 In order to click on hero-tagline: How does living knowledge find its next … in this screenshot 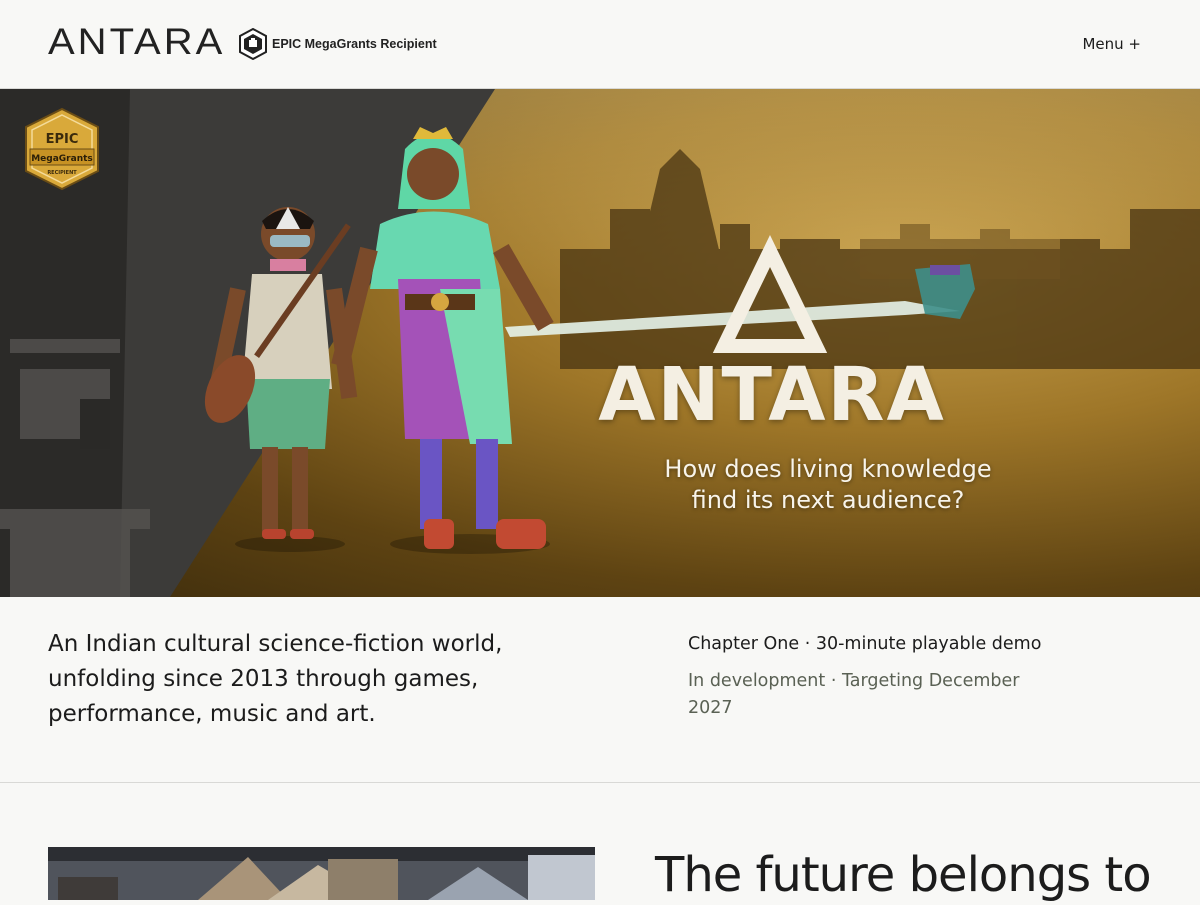, I will do `click(828, 484)`.